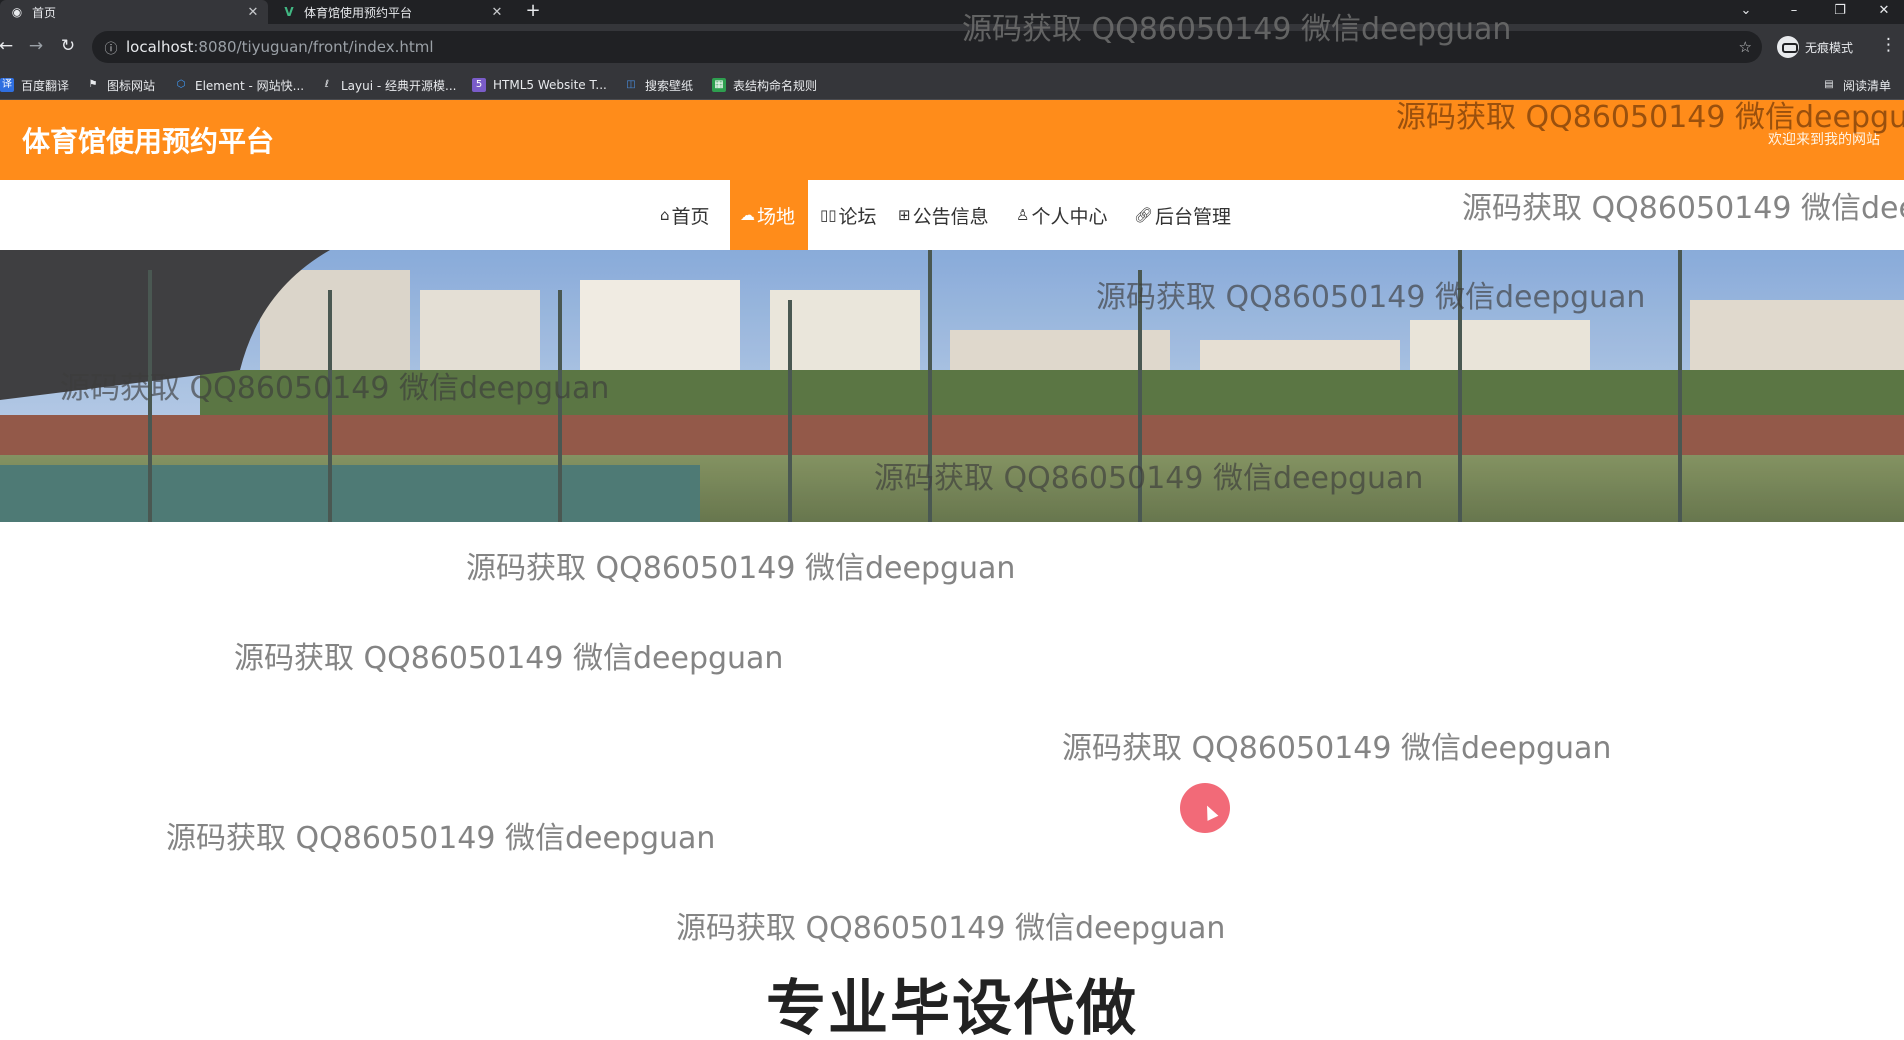 The height and width of the screenshot is (1040, 1904). What do you see at coordinates (1840, 12) in the screenshot?
I see `restore-icon: ❐` at bounding box center [1840, 12].